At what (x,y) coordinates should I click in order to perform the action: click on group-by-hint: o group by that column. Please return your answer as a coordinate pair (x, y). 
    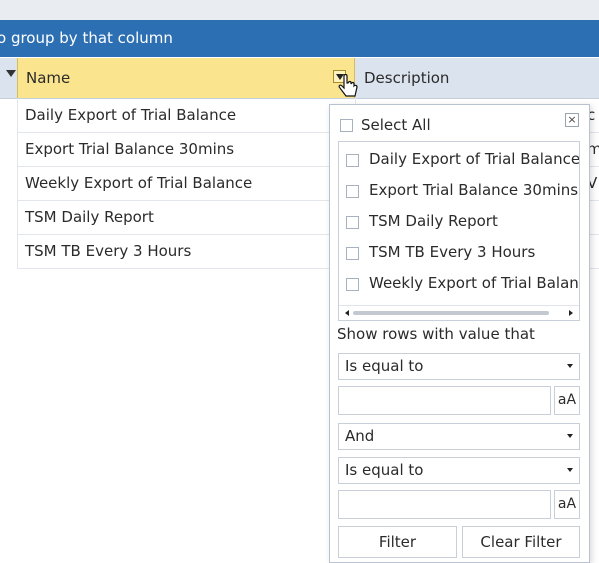
    Looking at the image, I should click on (86, 38).